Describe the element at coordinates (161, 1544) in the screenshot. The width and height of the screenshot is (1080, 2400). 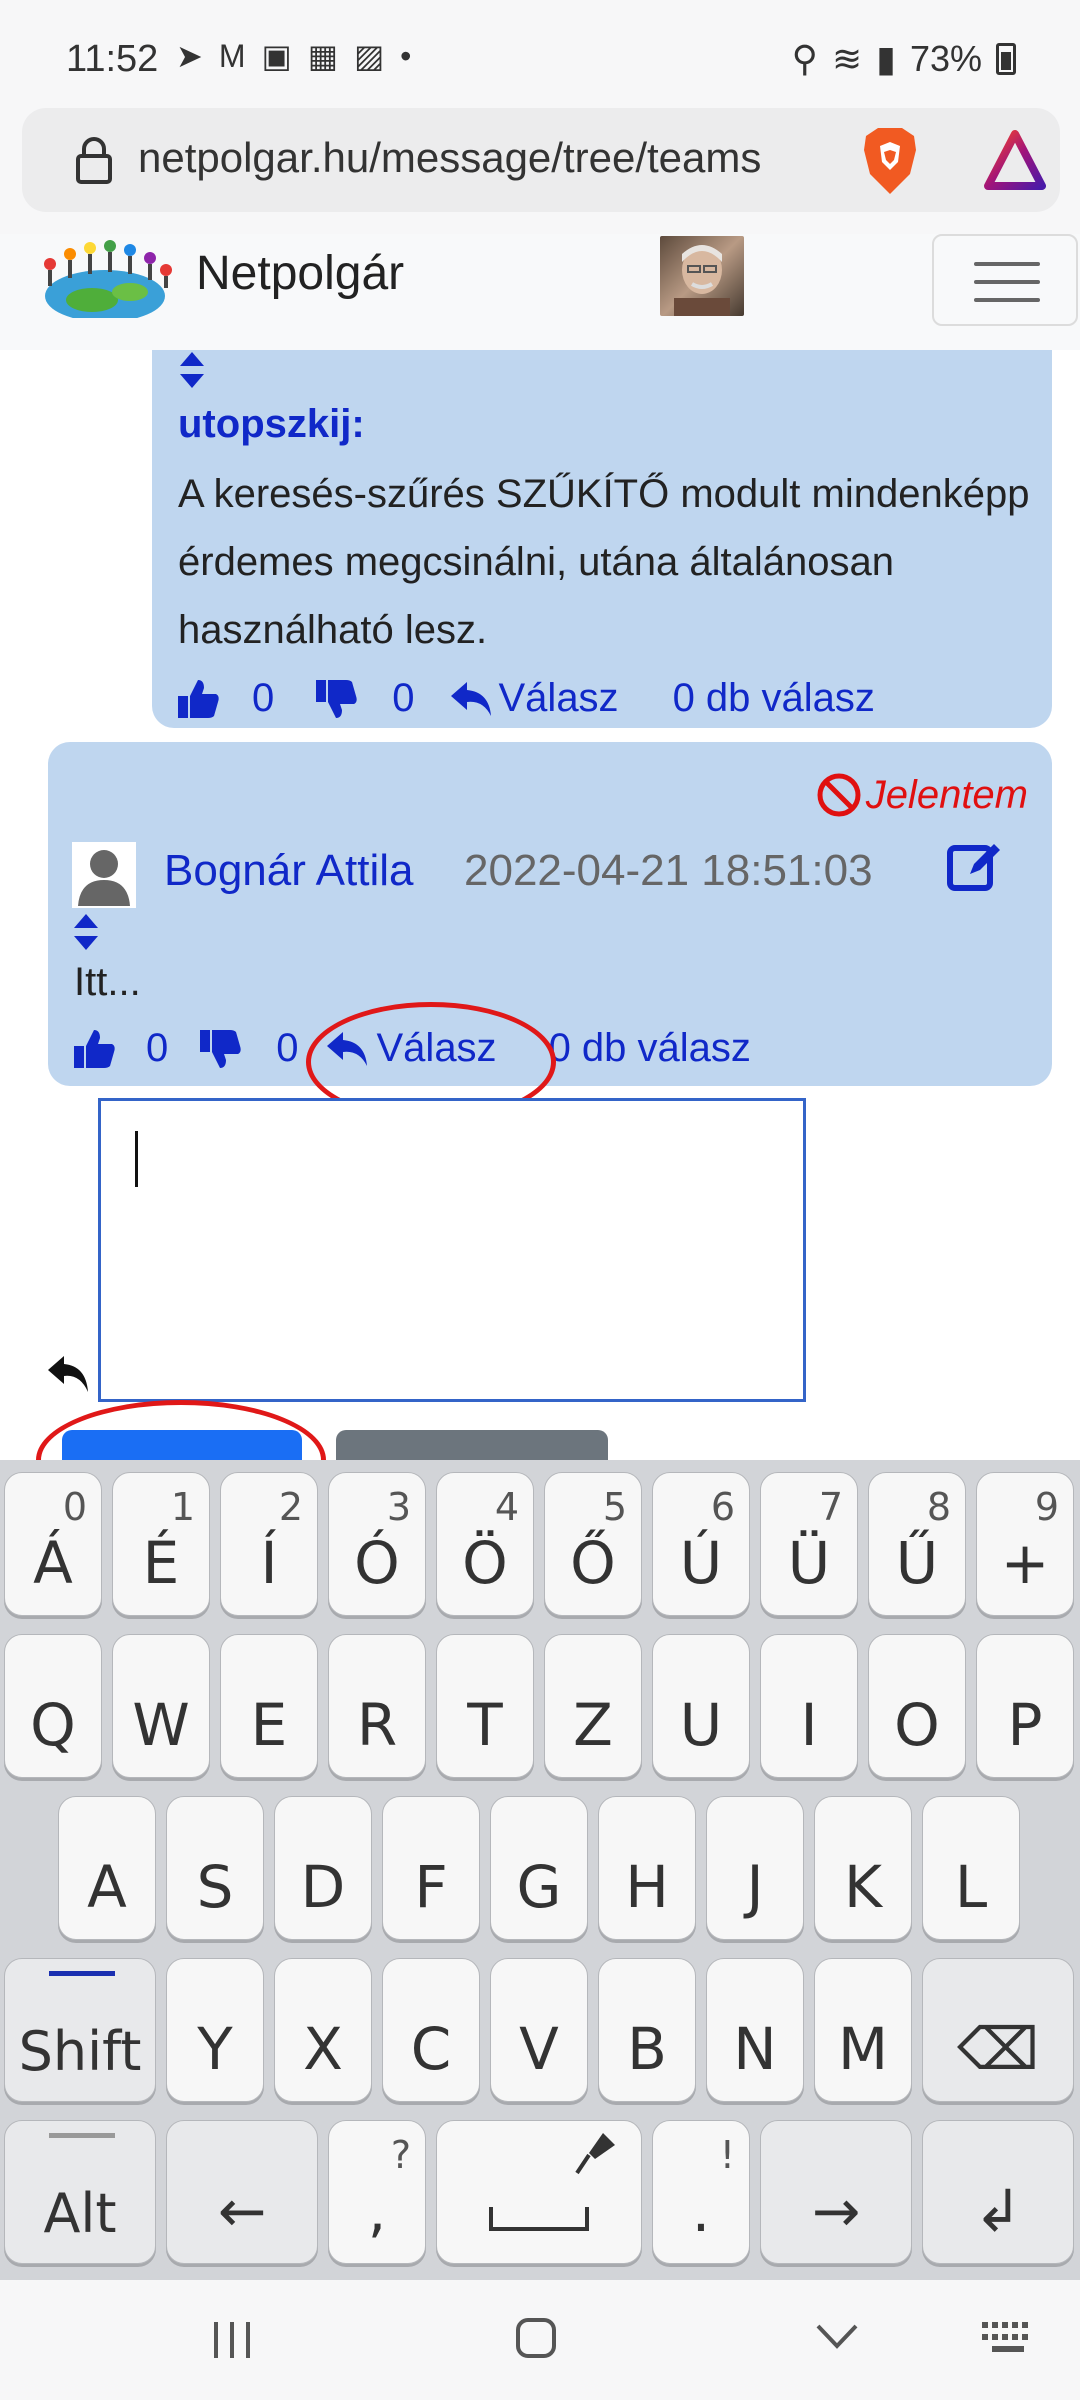
I see `key: 1É` at that location.